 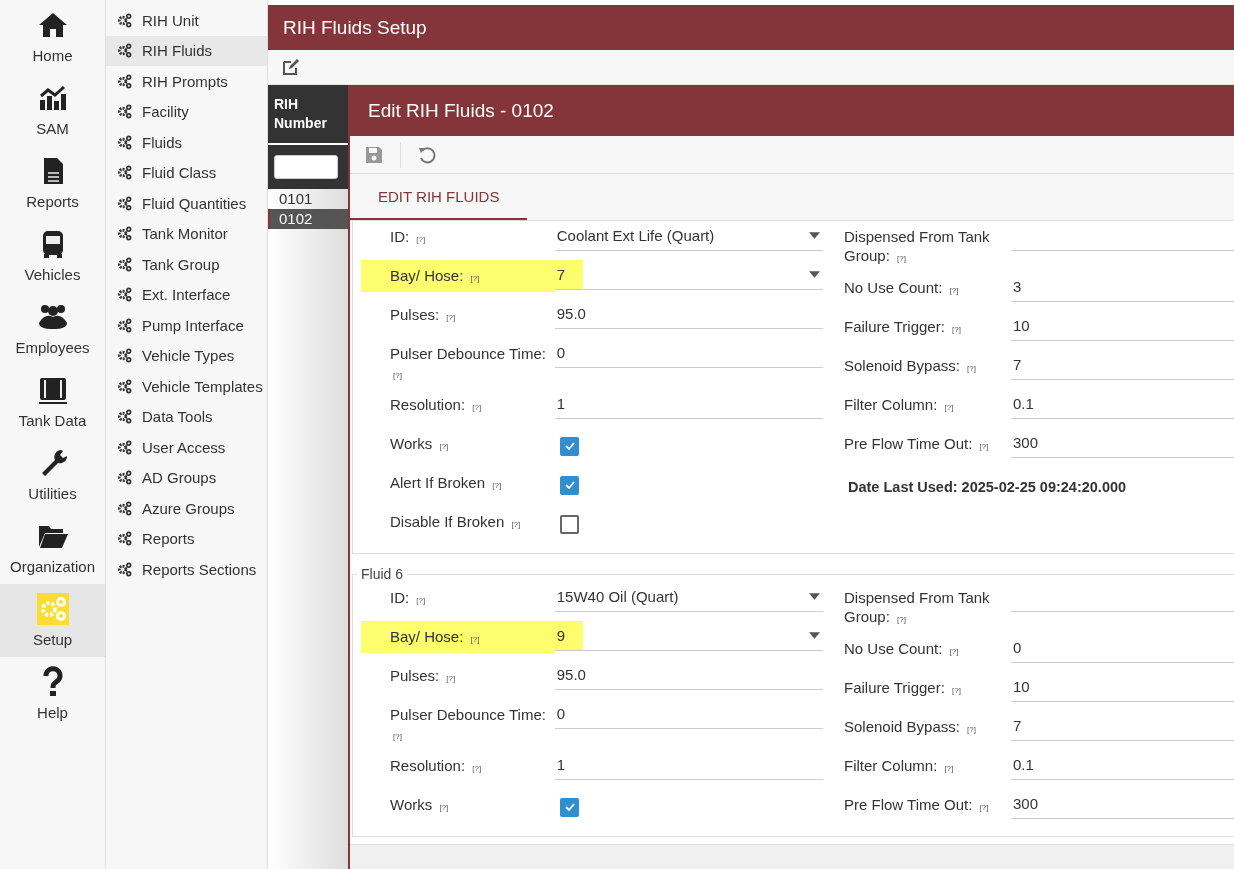 What do you see at coordinates (382, 574) in the screenshot?
I see `section-legend: Fluid 6` at bounding box center [382, 574].